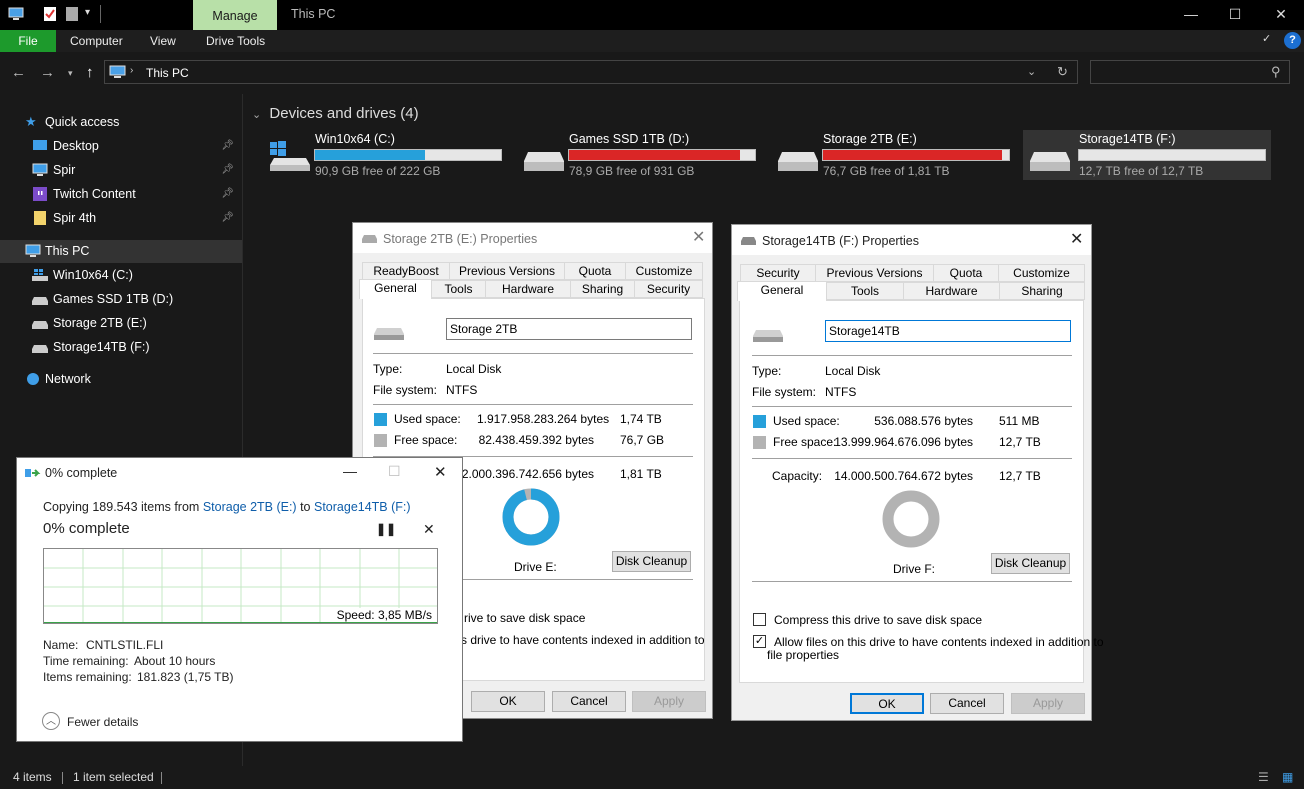  I want to click on chevron-down-icon: ✓, so click(1266, 38).